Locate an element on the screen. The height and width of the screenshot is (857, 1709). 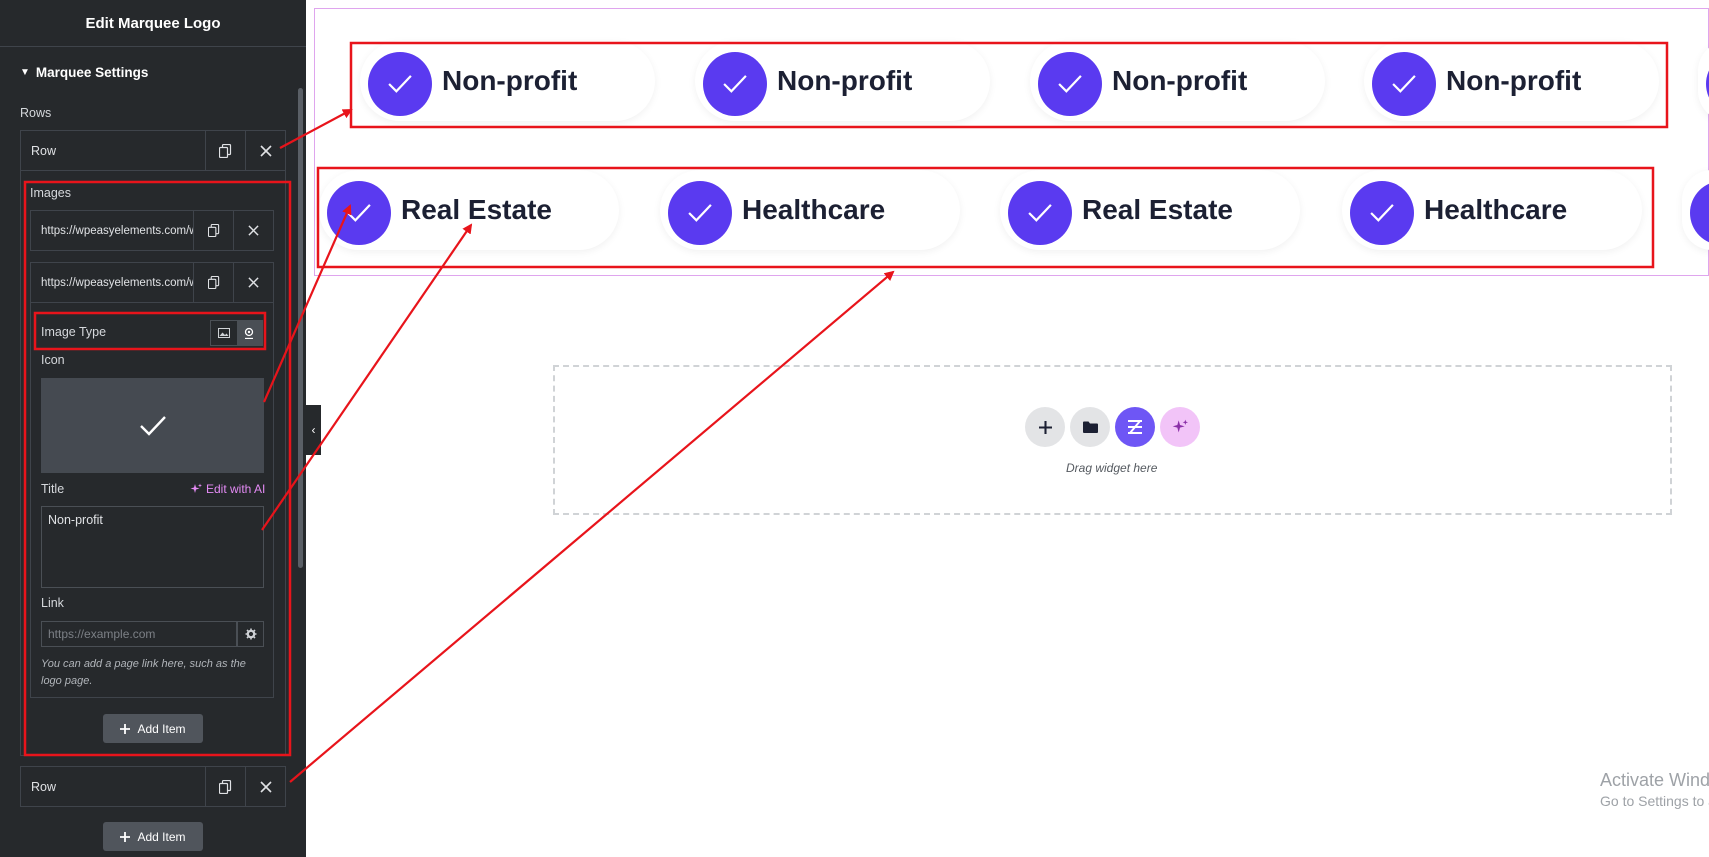
image-type-label: Image Type is located at coordinates (74, 332).